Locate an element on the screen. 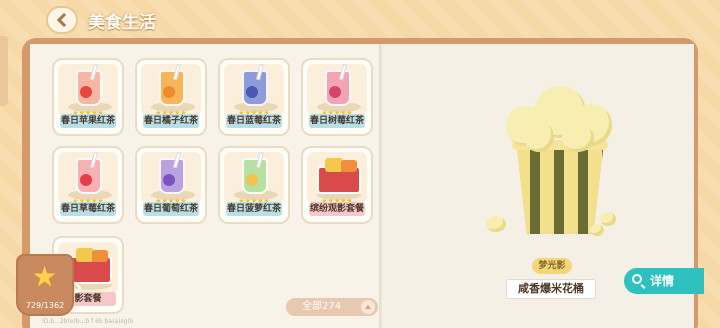 This screenshot has height=328, width=720. food-card-label: 春日树莓红茶 is located at coordinates (337, 121).